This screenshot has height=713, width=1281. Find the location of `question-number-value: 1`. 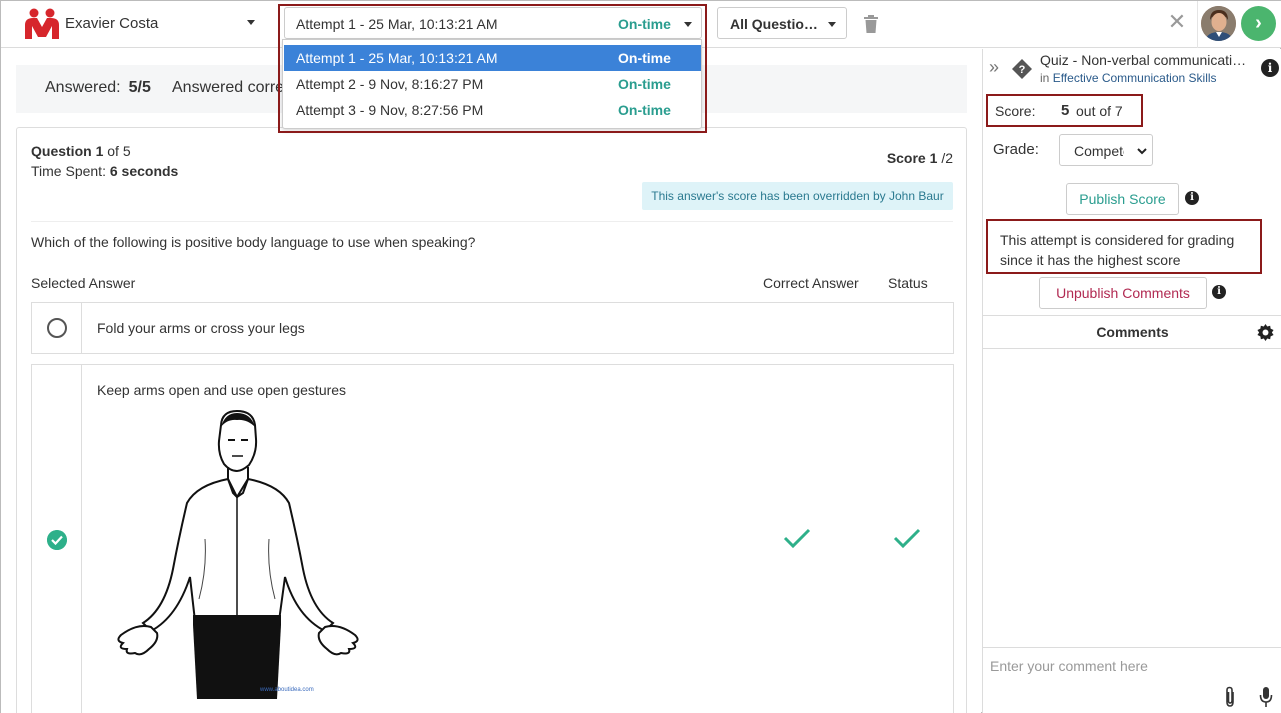

question-number-value: 1 is located at coordinates (99, 151).